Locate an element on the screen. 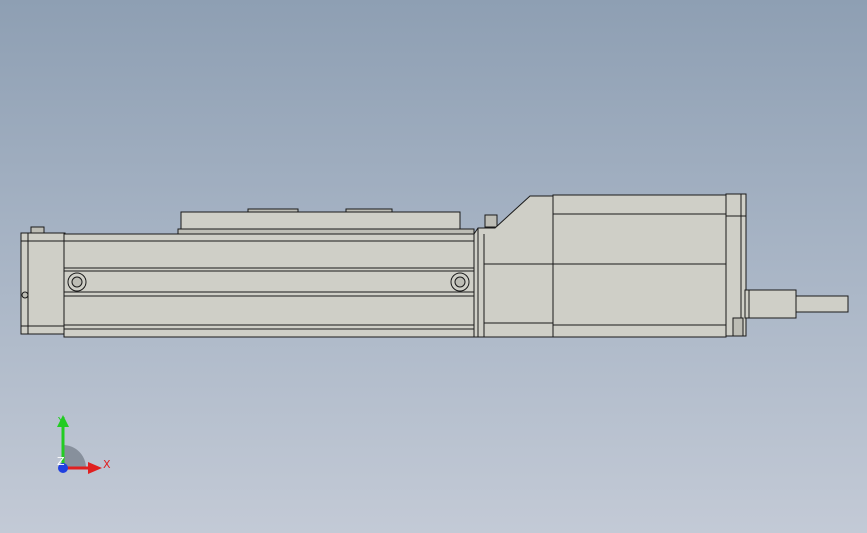 This screenshot has height=533, width=867. motor-rear-cover is located at coordinates (736, 265).